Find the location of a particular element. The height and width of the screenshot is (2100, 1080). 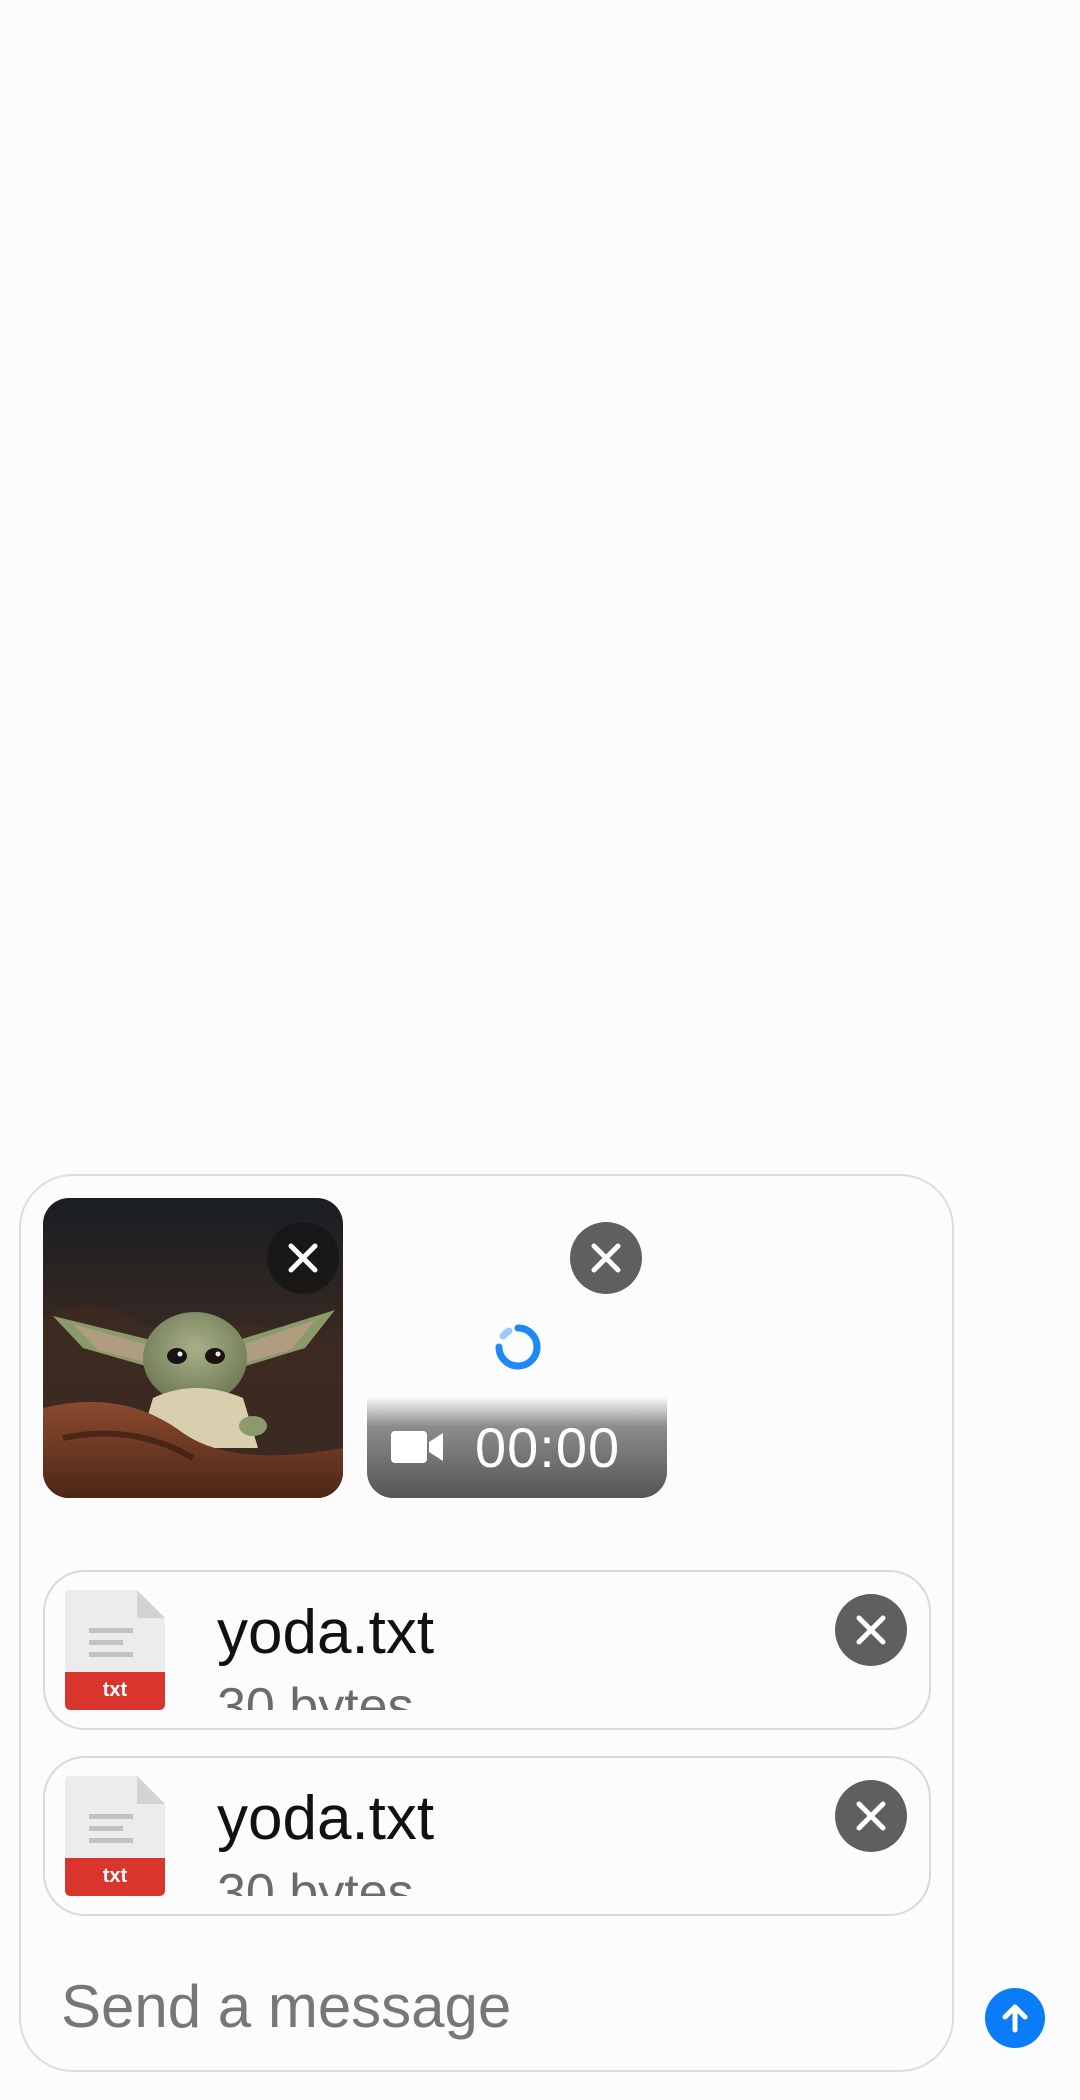

video-attachment-preview: 00:00 is located at coordinates (517, 1348).